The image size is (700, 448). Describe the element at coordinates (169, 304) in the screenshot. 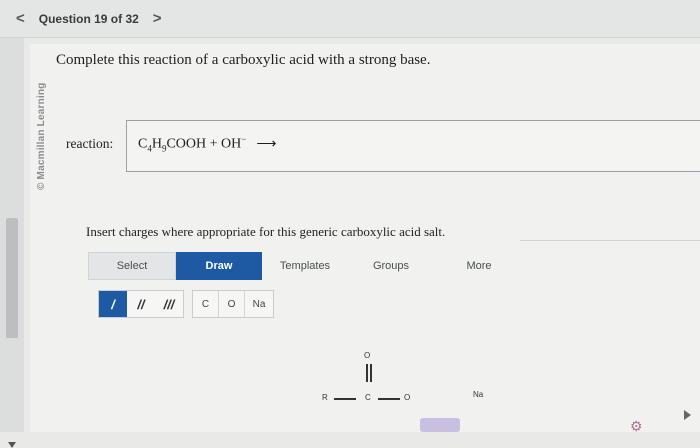

I see `triple-bond-tool: ///` at that location.